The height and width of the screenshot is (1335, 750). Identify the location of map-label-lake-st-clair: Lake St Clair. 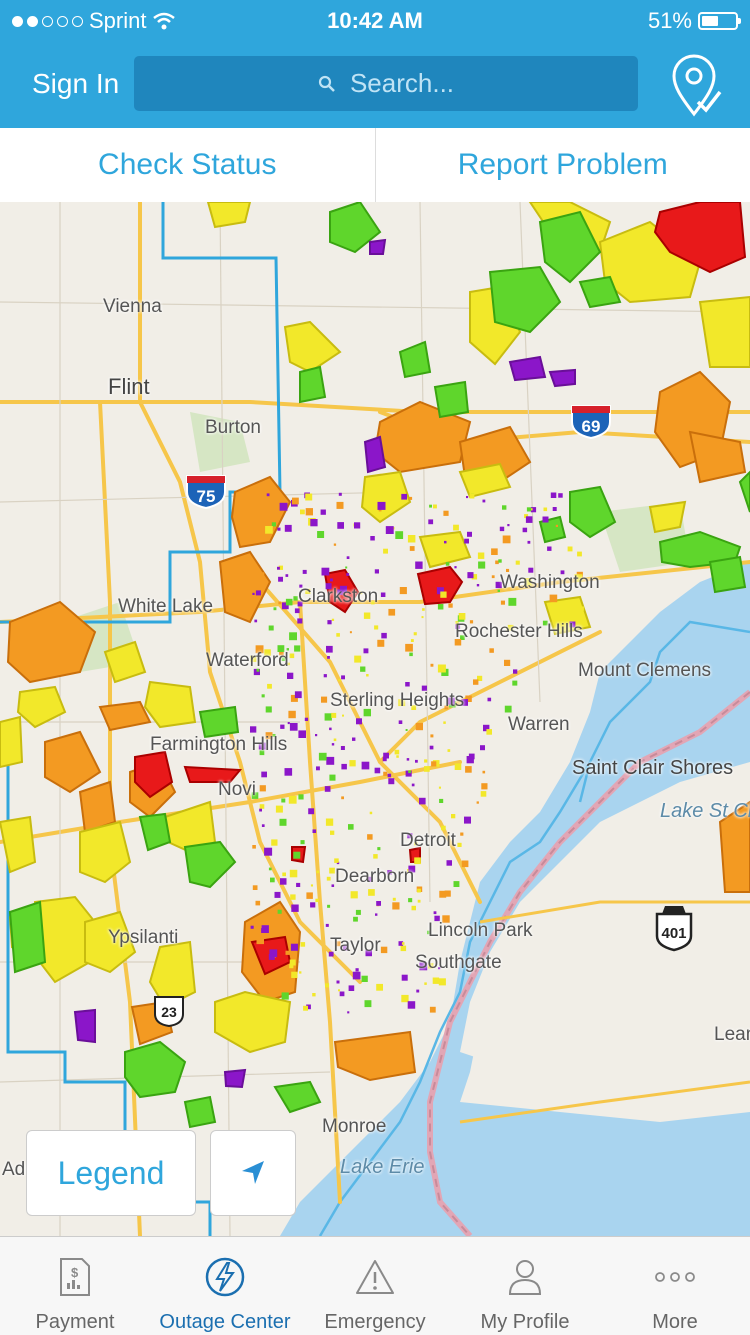
(705, 811).